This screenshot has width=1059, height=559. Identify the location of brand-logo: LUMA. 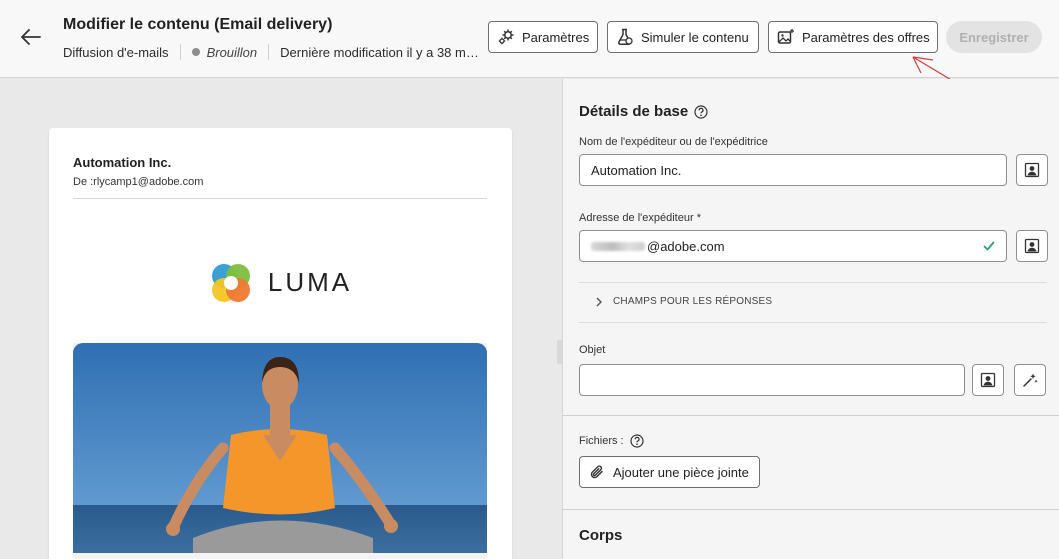
(280, 282).